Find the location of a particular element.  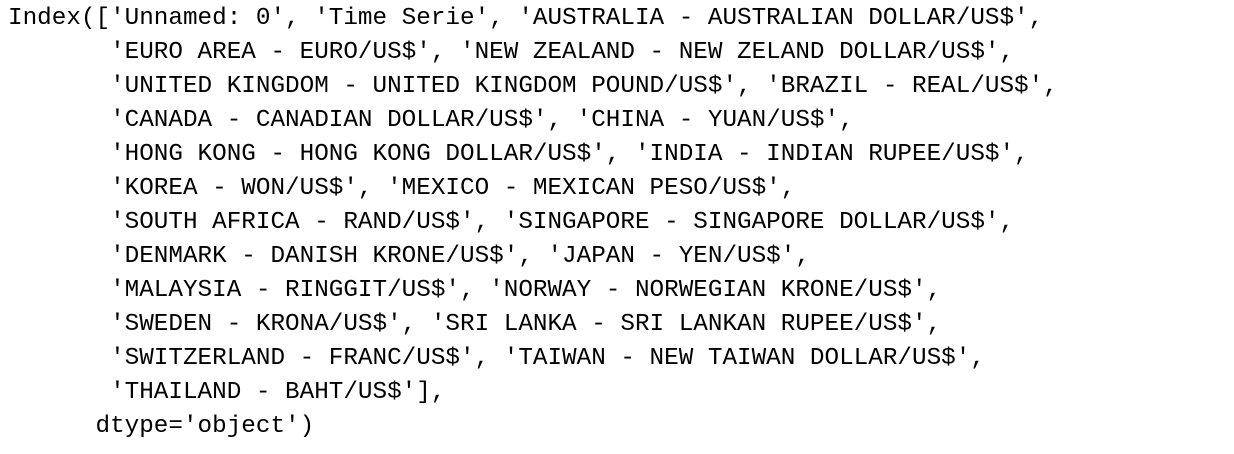

output-line: 'THAILAND - BAHT/US$'], is located at coordinates (227, 392).